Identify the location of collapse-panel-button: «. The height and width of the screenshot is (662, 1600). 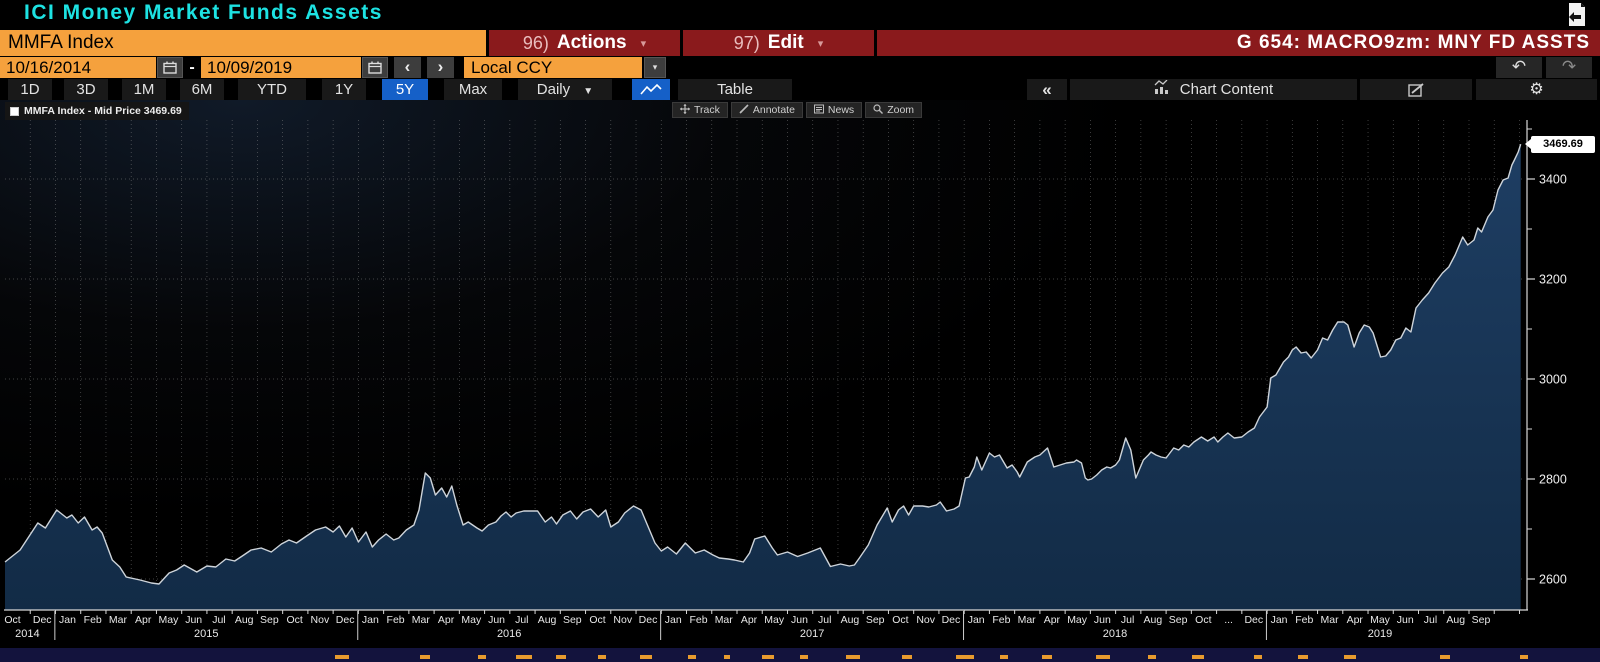
(1047, 89).